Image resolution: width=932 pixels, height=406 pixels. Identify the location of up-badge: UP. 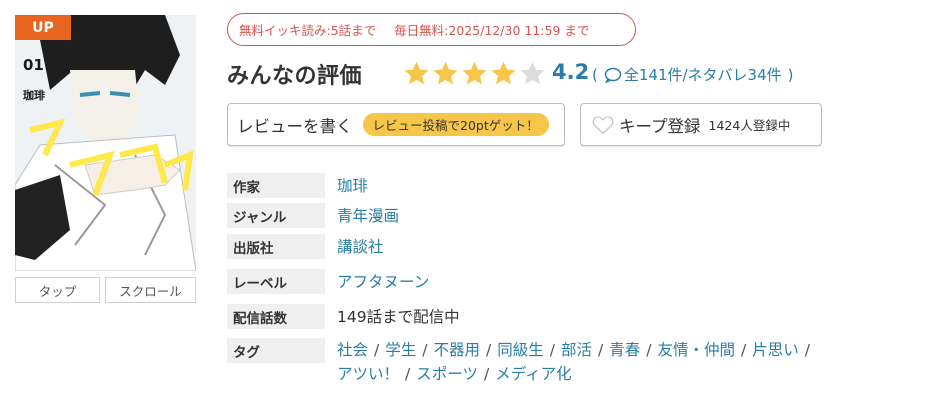
(43, 27).